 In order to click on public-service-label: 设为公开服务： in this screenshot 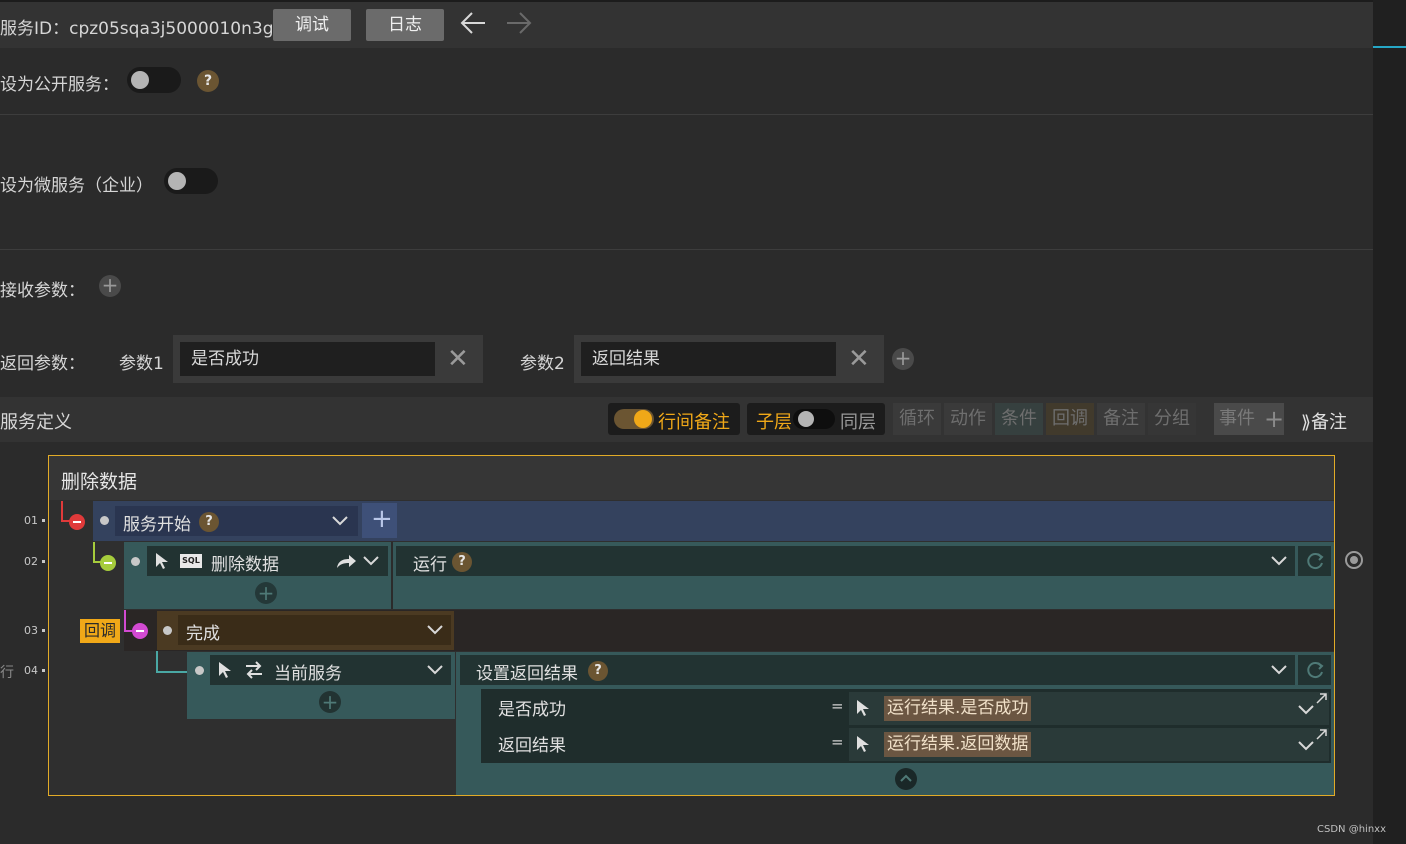, I will do `click(59, 85)`.